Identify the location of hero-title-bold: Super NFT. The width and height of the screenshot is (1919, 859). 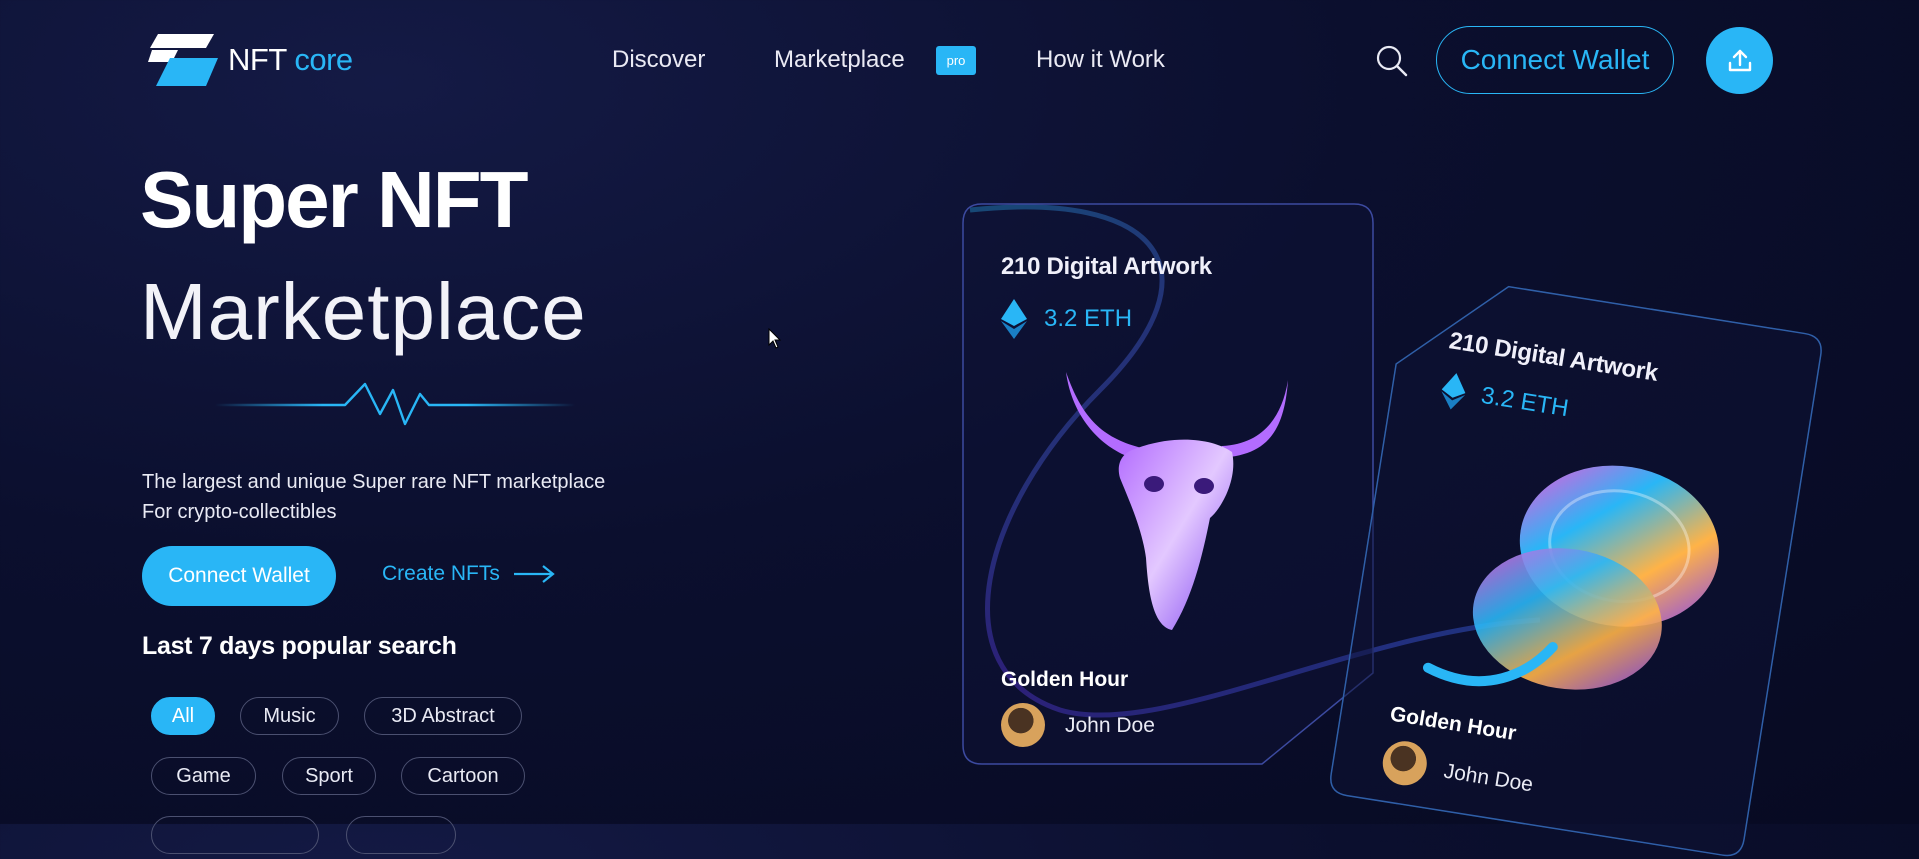
(334, 199).